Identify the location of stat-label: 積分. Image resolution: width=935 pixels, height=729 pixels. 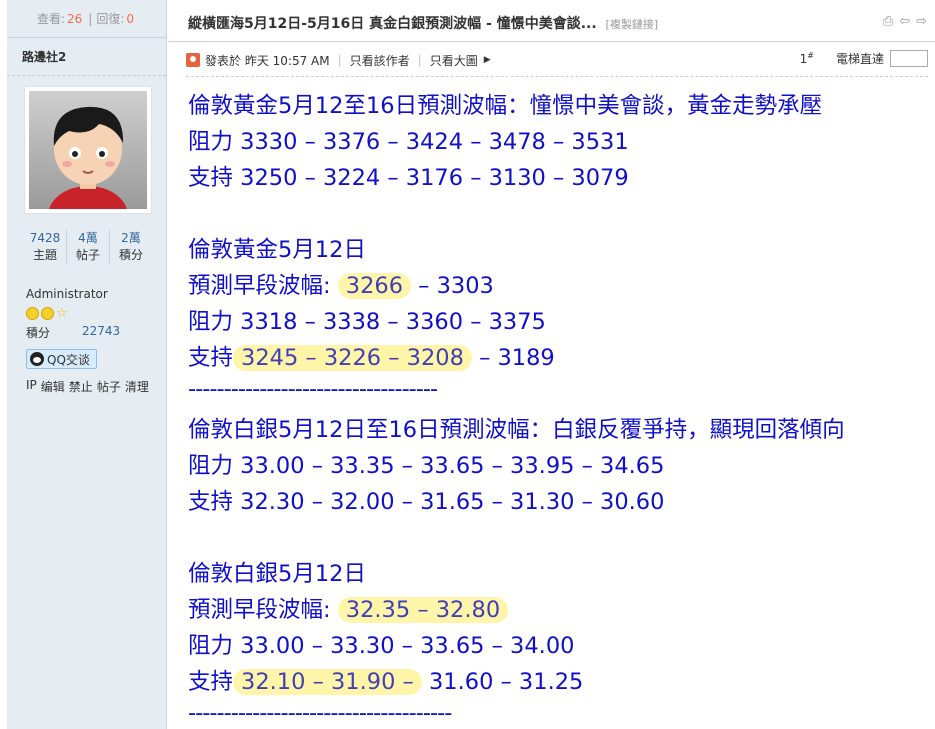
(130, 255).